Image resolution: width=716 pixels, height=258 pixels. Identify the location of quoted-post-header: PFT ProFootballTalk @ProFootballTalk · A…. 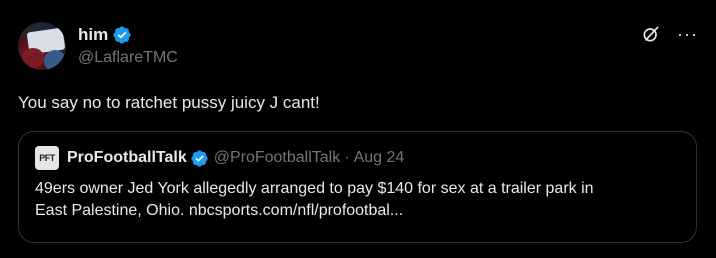
(357, 158).